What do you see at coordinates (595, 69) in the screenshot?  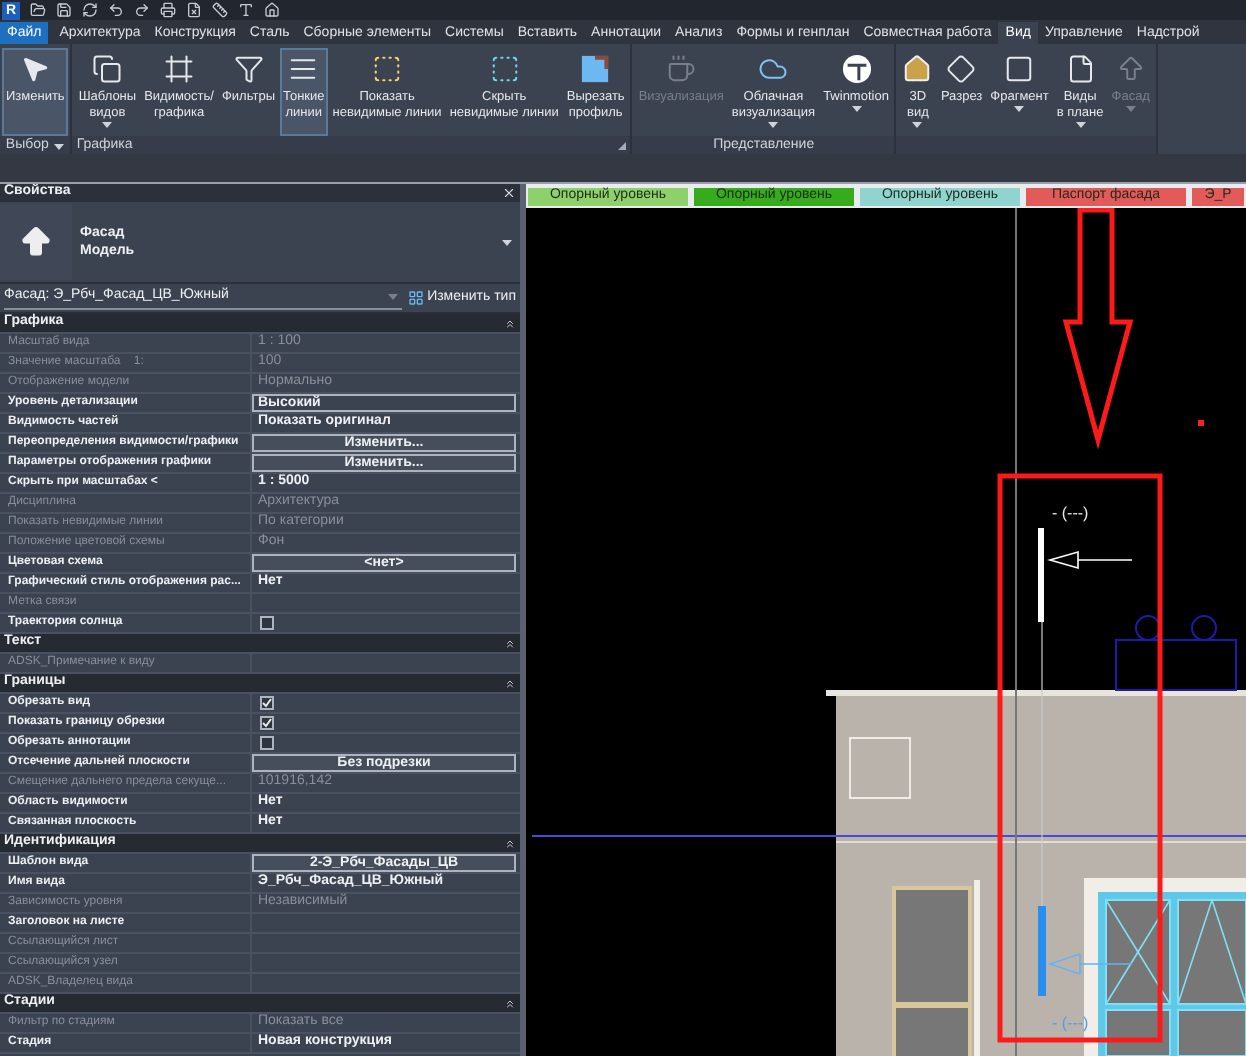 I see `corner-square-icon` at bounding box center [595, 69].